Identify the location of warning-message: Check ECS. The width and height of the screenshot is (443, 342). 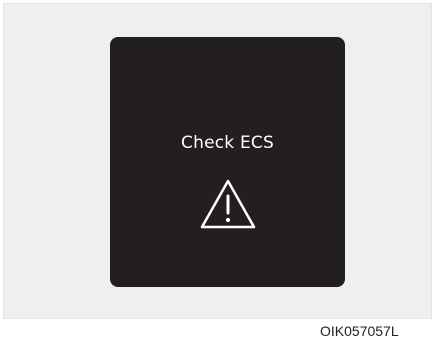
(227, 143).